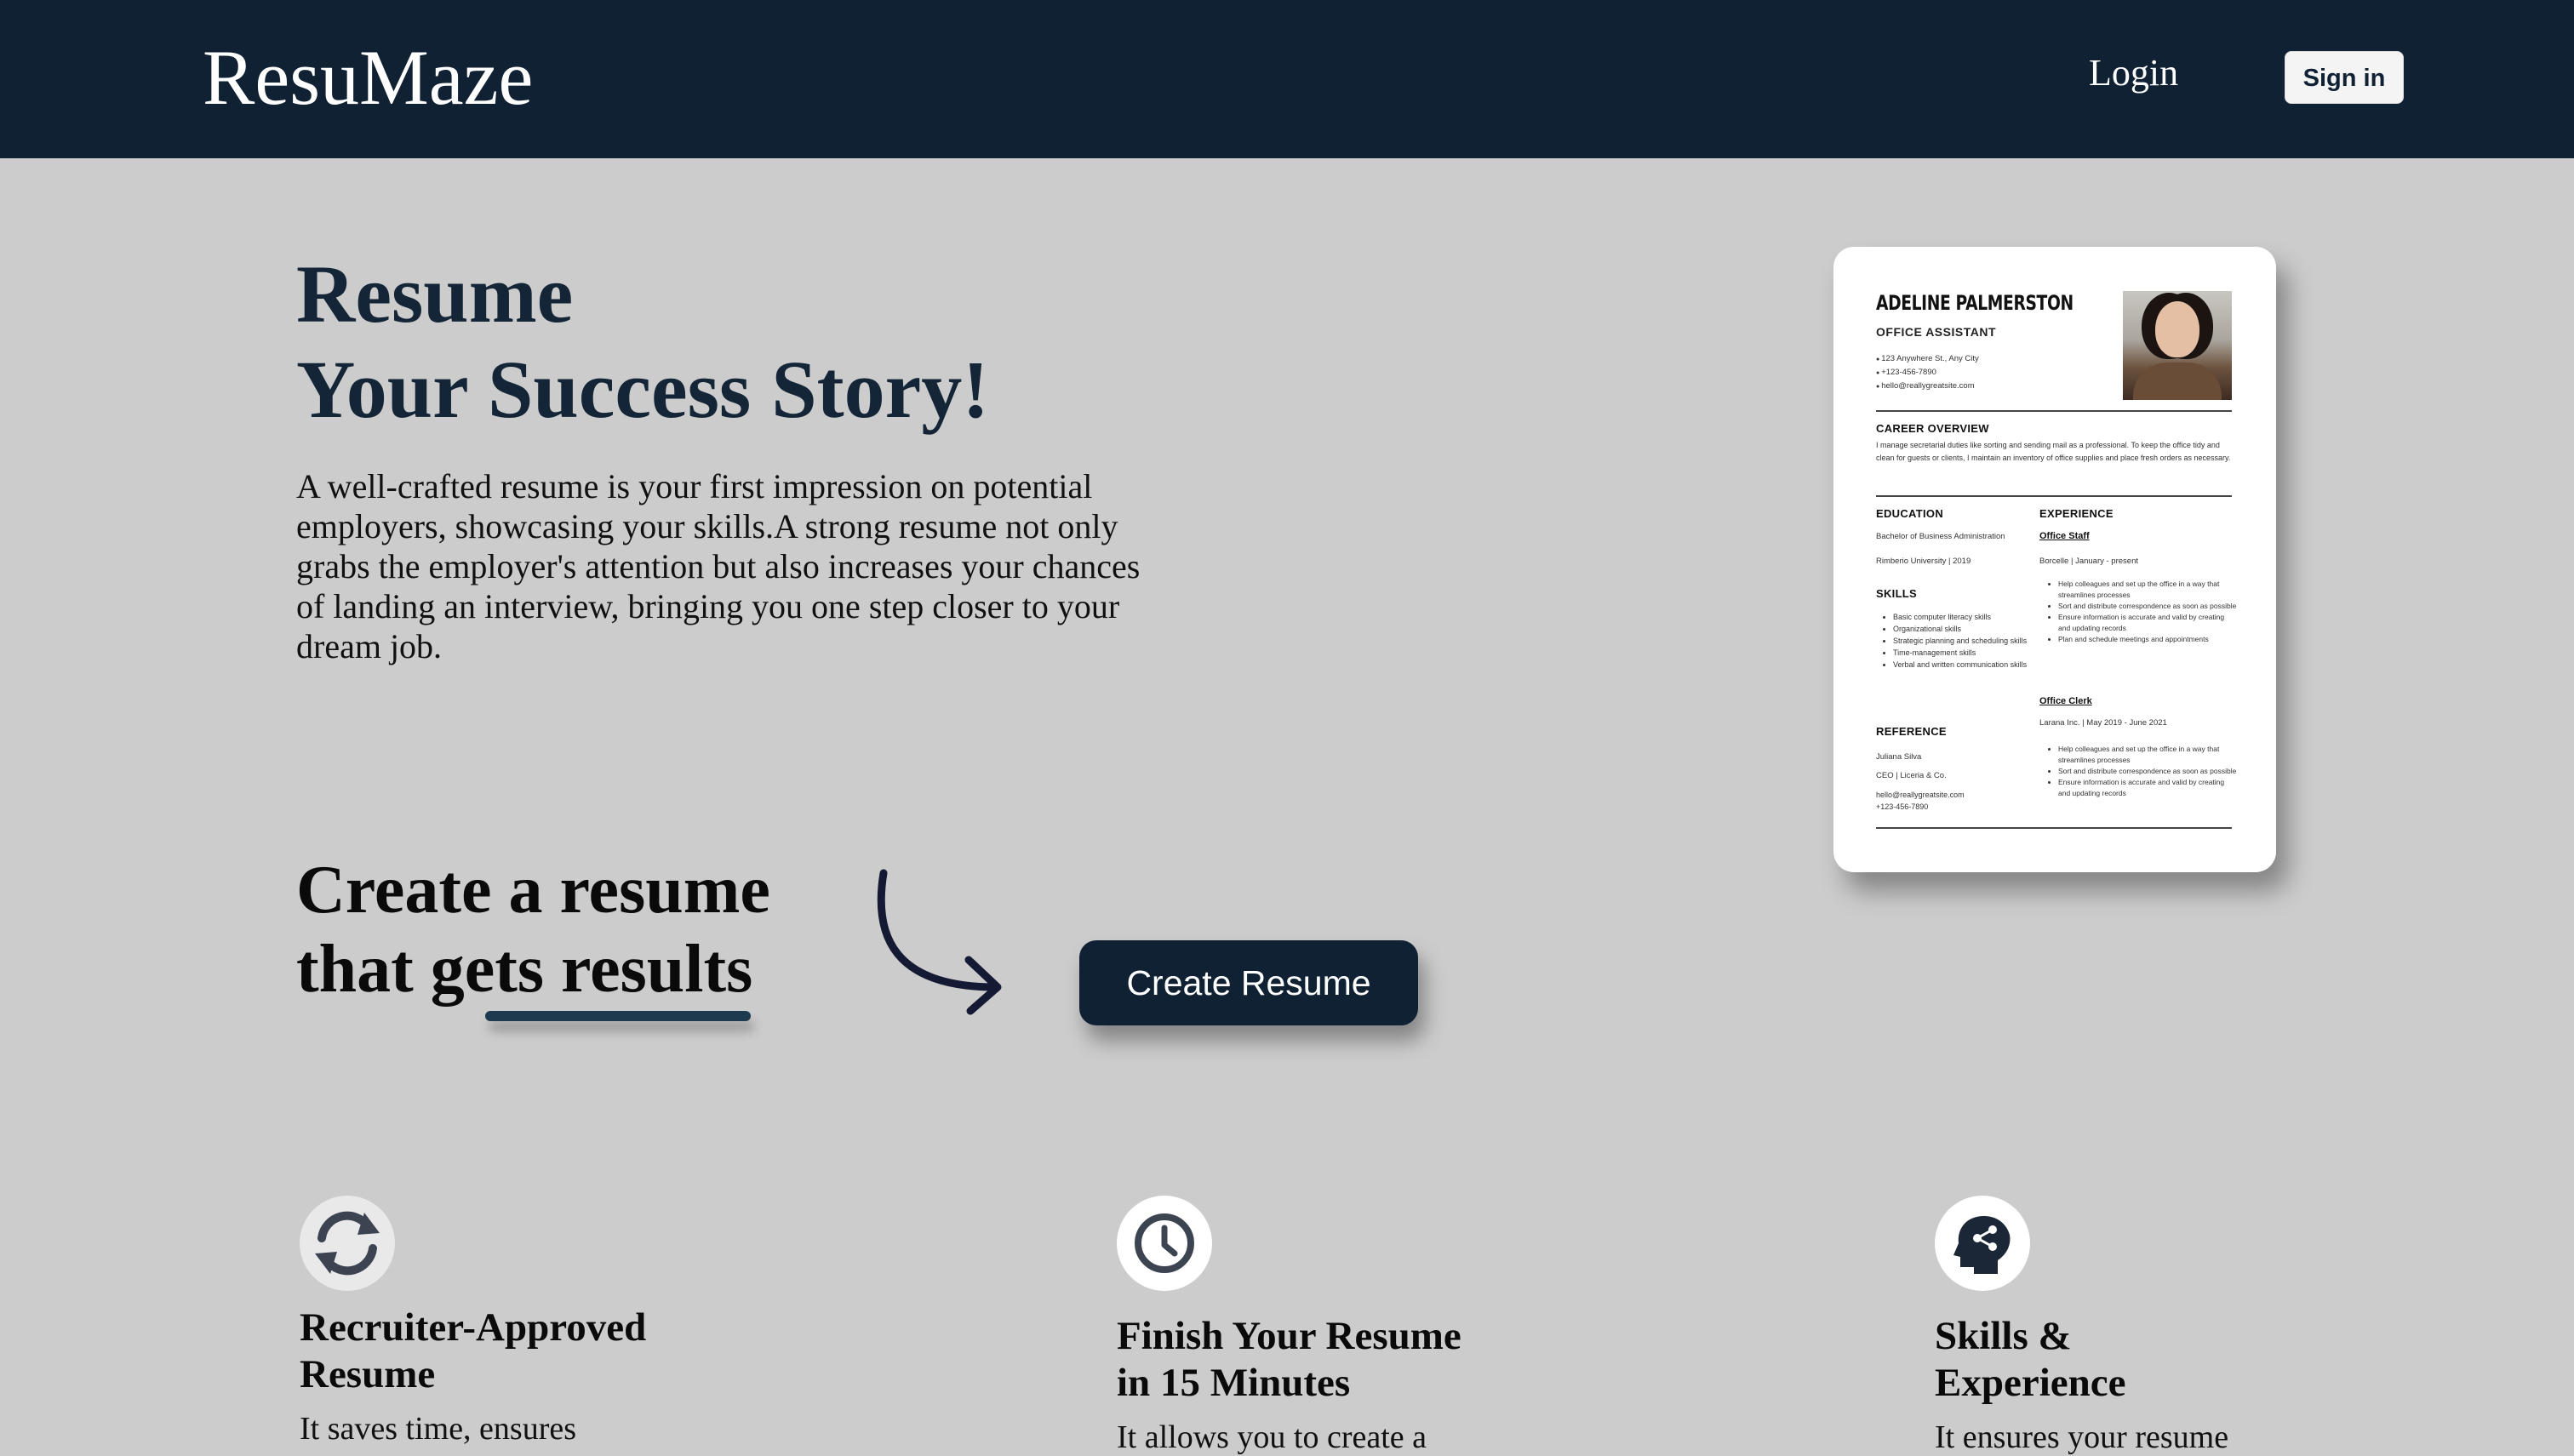  I want to click on job1-meta: Borcelle | January - present, so click(2088, 562).